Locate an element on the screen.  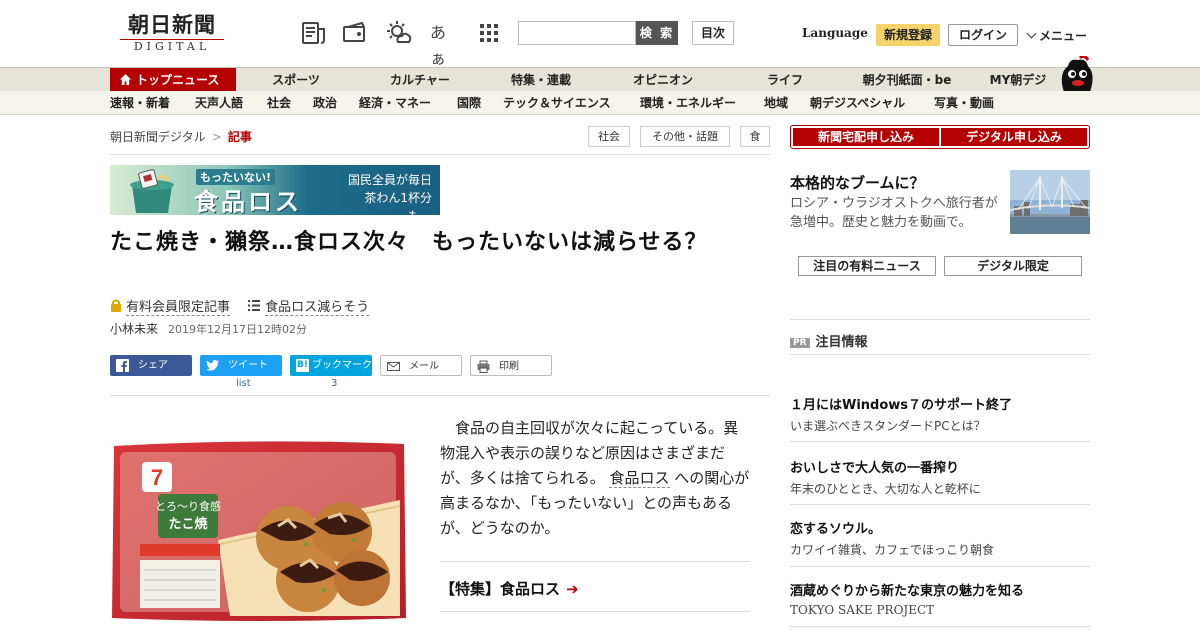
publish-date: 2019年12月17日12時02分 is located at coordinates (237, 329).